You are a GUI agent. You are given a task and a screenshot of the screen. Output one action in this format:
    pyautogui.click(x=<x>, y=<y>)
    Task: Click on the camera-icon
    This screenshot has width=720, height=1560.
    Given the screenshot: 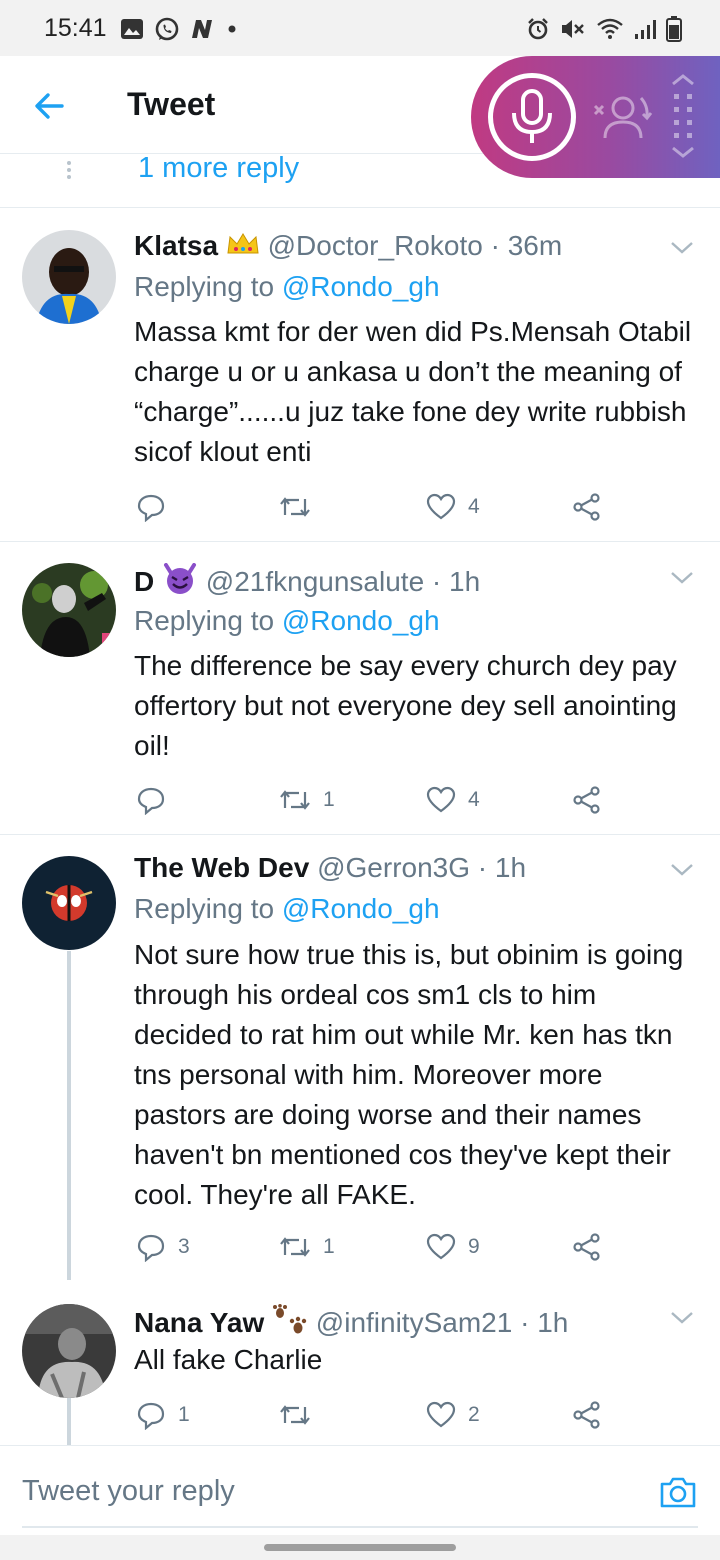 What is the action you would take?
    pyautogui.click(x=678, y=1492)
    